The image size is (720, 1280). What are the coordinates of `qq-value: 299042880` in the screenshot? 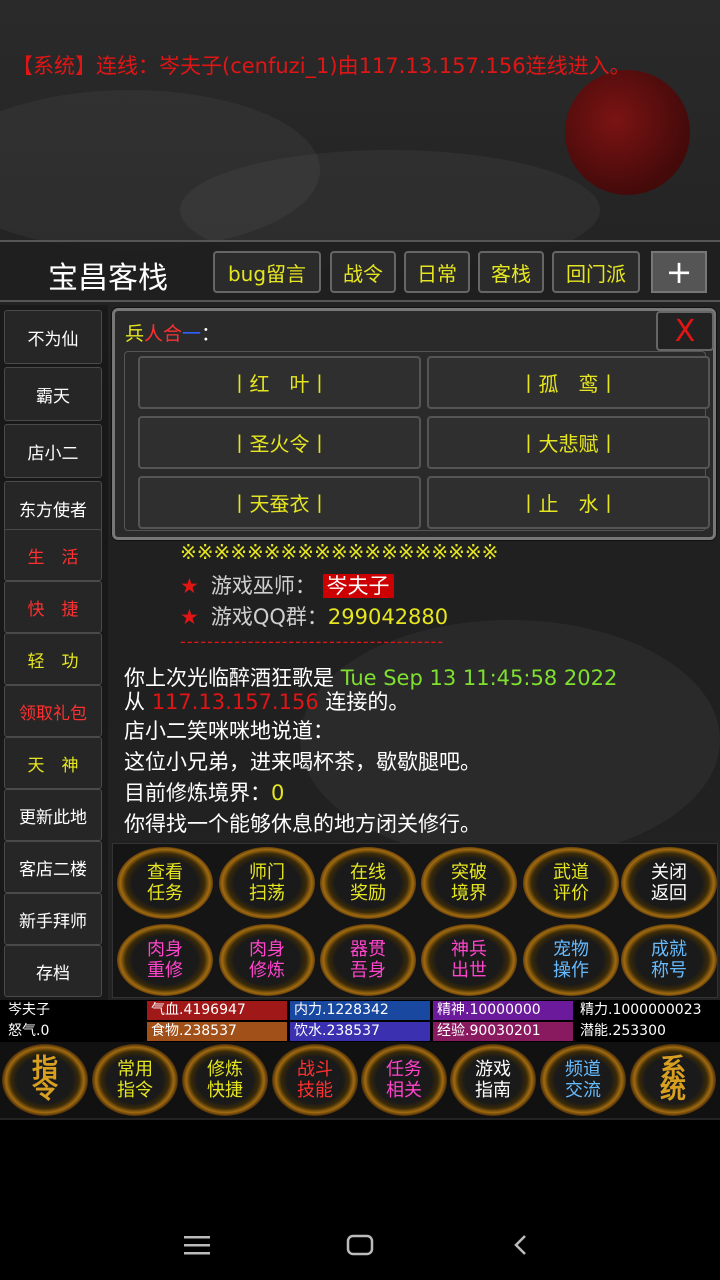 It's located at (388, 617).